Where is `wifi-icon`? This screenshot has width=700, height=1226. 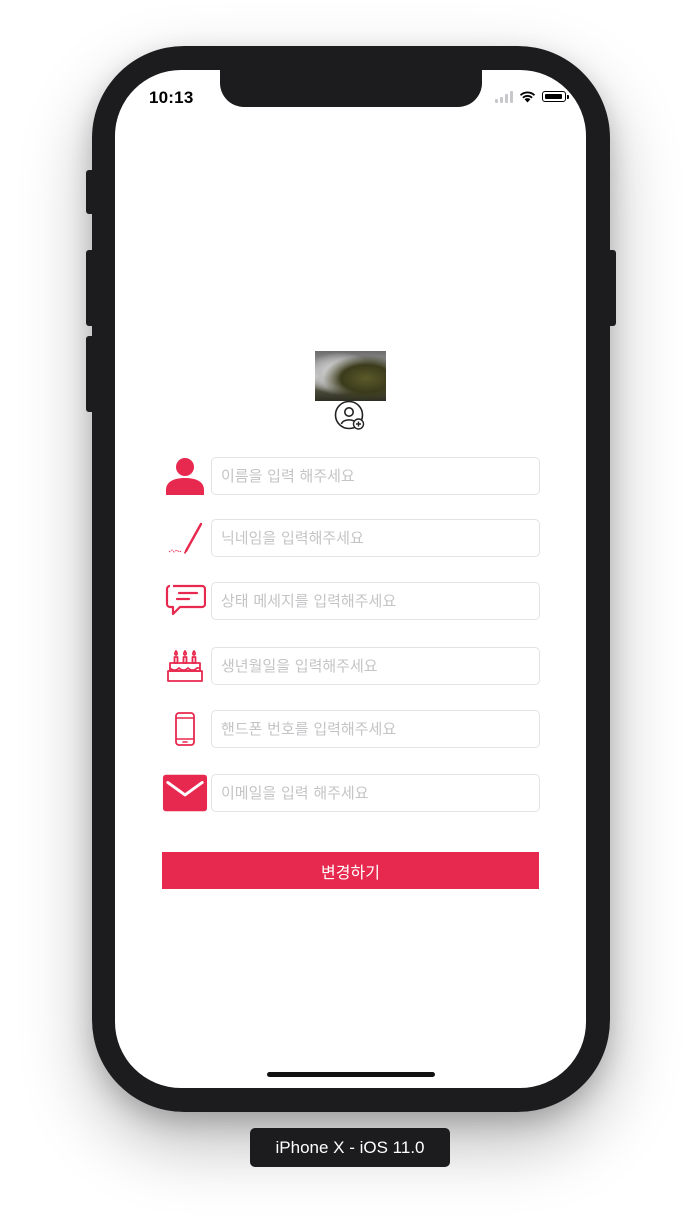
wifi-icon is located at coordinates (527, 97).